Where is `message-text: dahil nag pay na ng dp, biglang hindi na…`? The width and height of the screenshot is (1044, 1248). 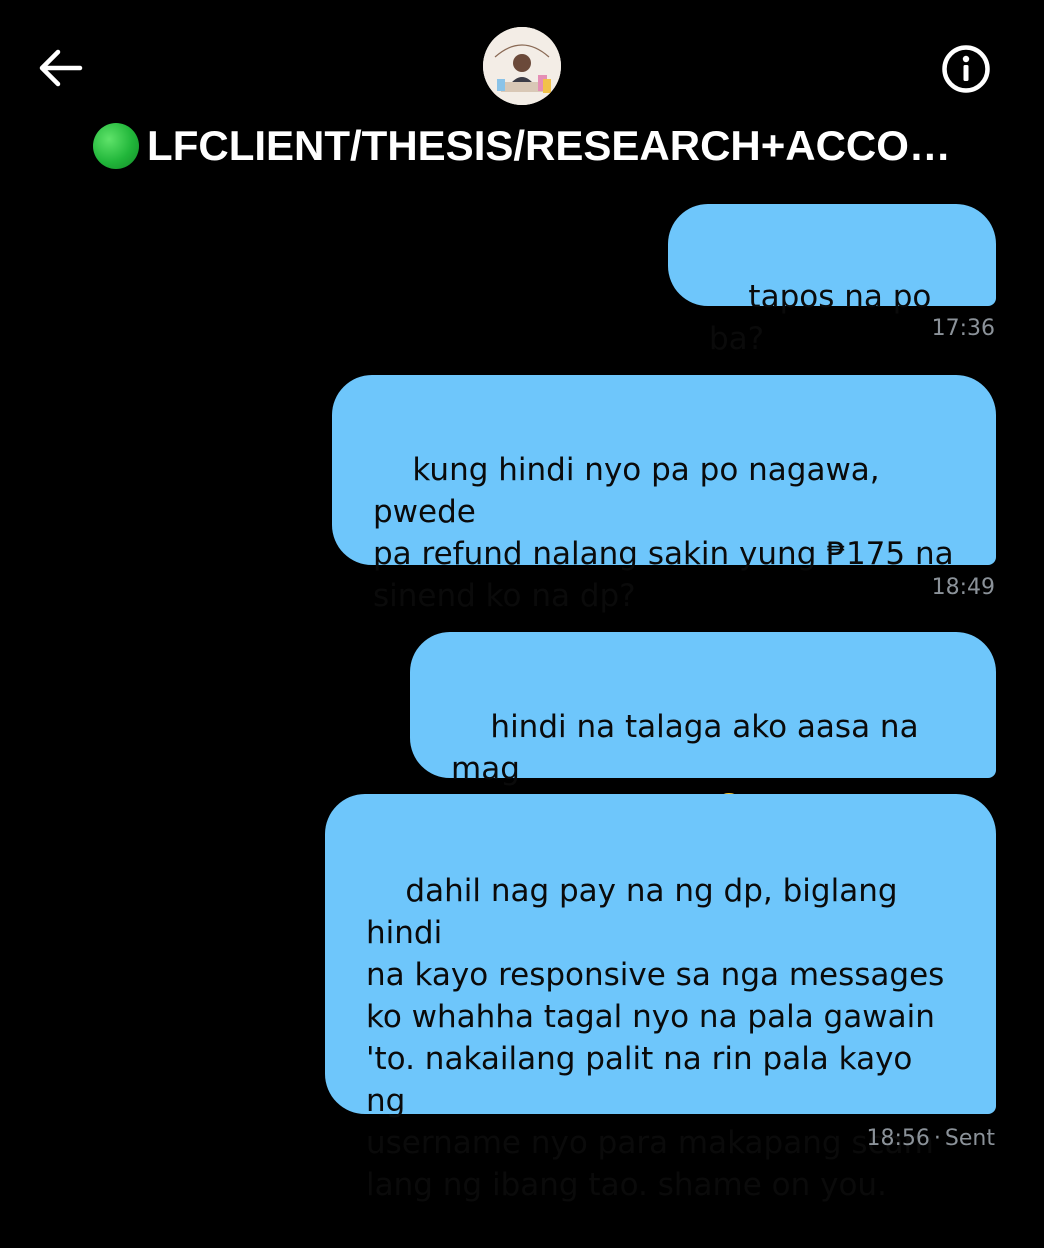
message-text: dahil nag pay na ng dp, biglang hindi na… is located at coordinates (655, 1038).